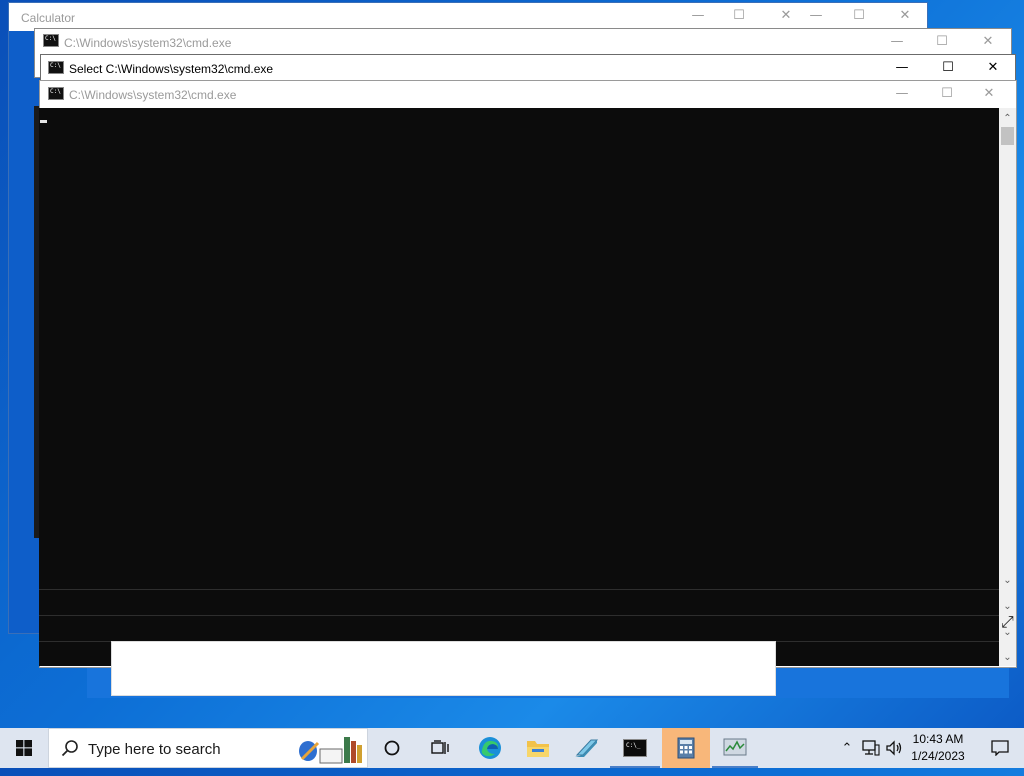  I want to click on search-highlight-icon, so click(330, 750).